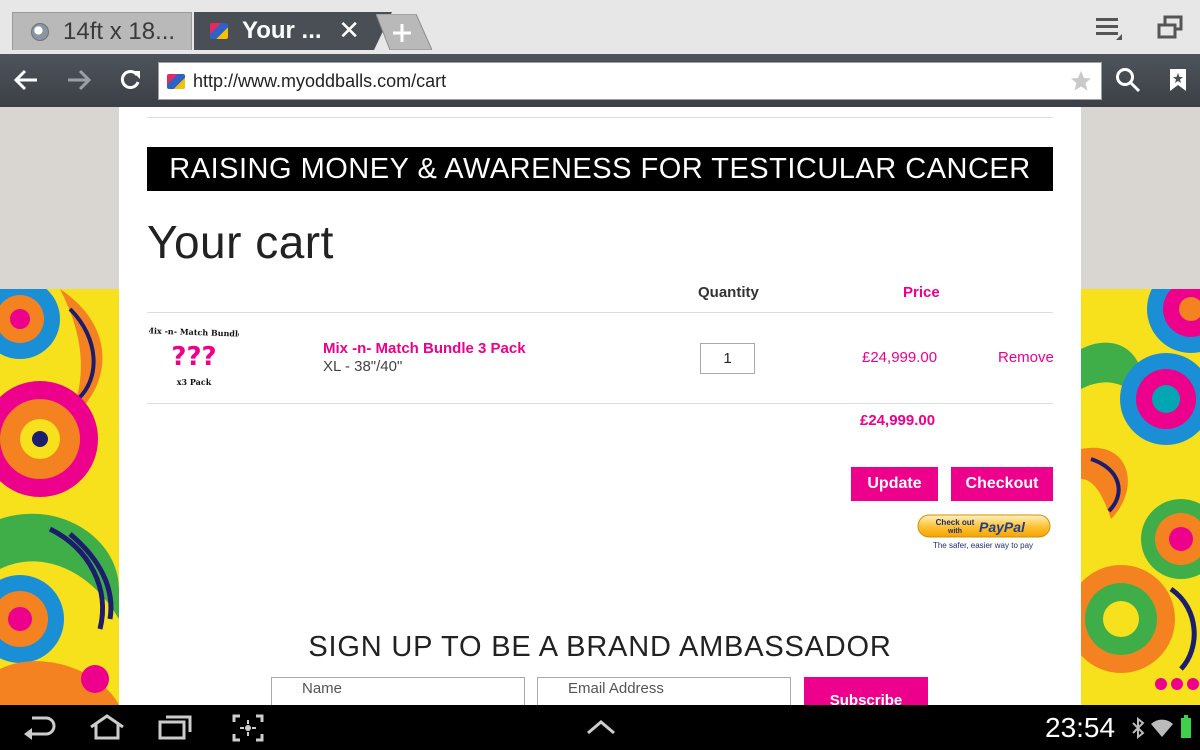 Image resolution: width=1200 pixels, height=750 pixels. Describe the element at coordinates (1080, 727) in the screenshot. I see `clock: 23:54` at that location.